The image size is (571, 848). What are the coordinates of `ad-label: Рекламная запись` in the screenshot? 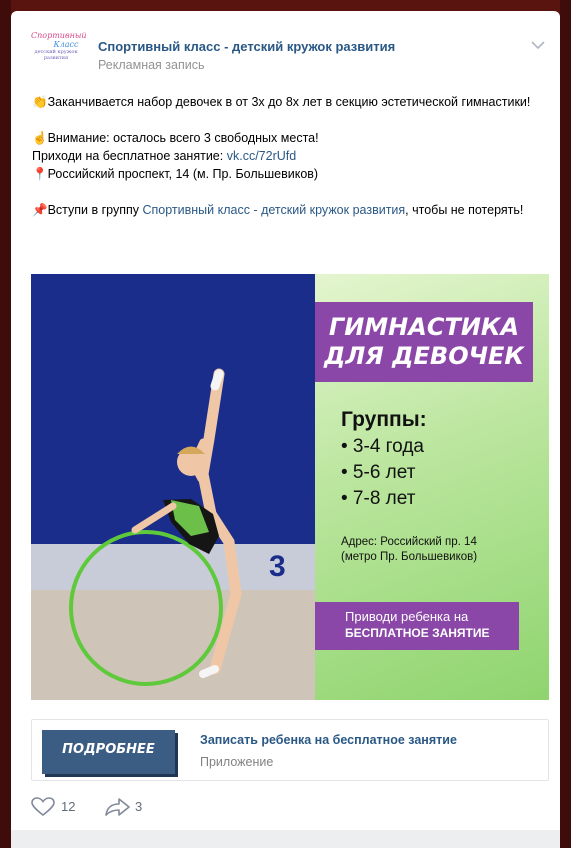 It's located at (151, 65).